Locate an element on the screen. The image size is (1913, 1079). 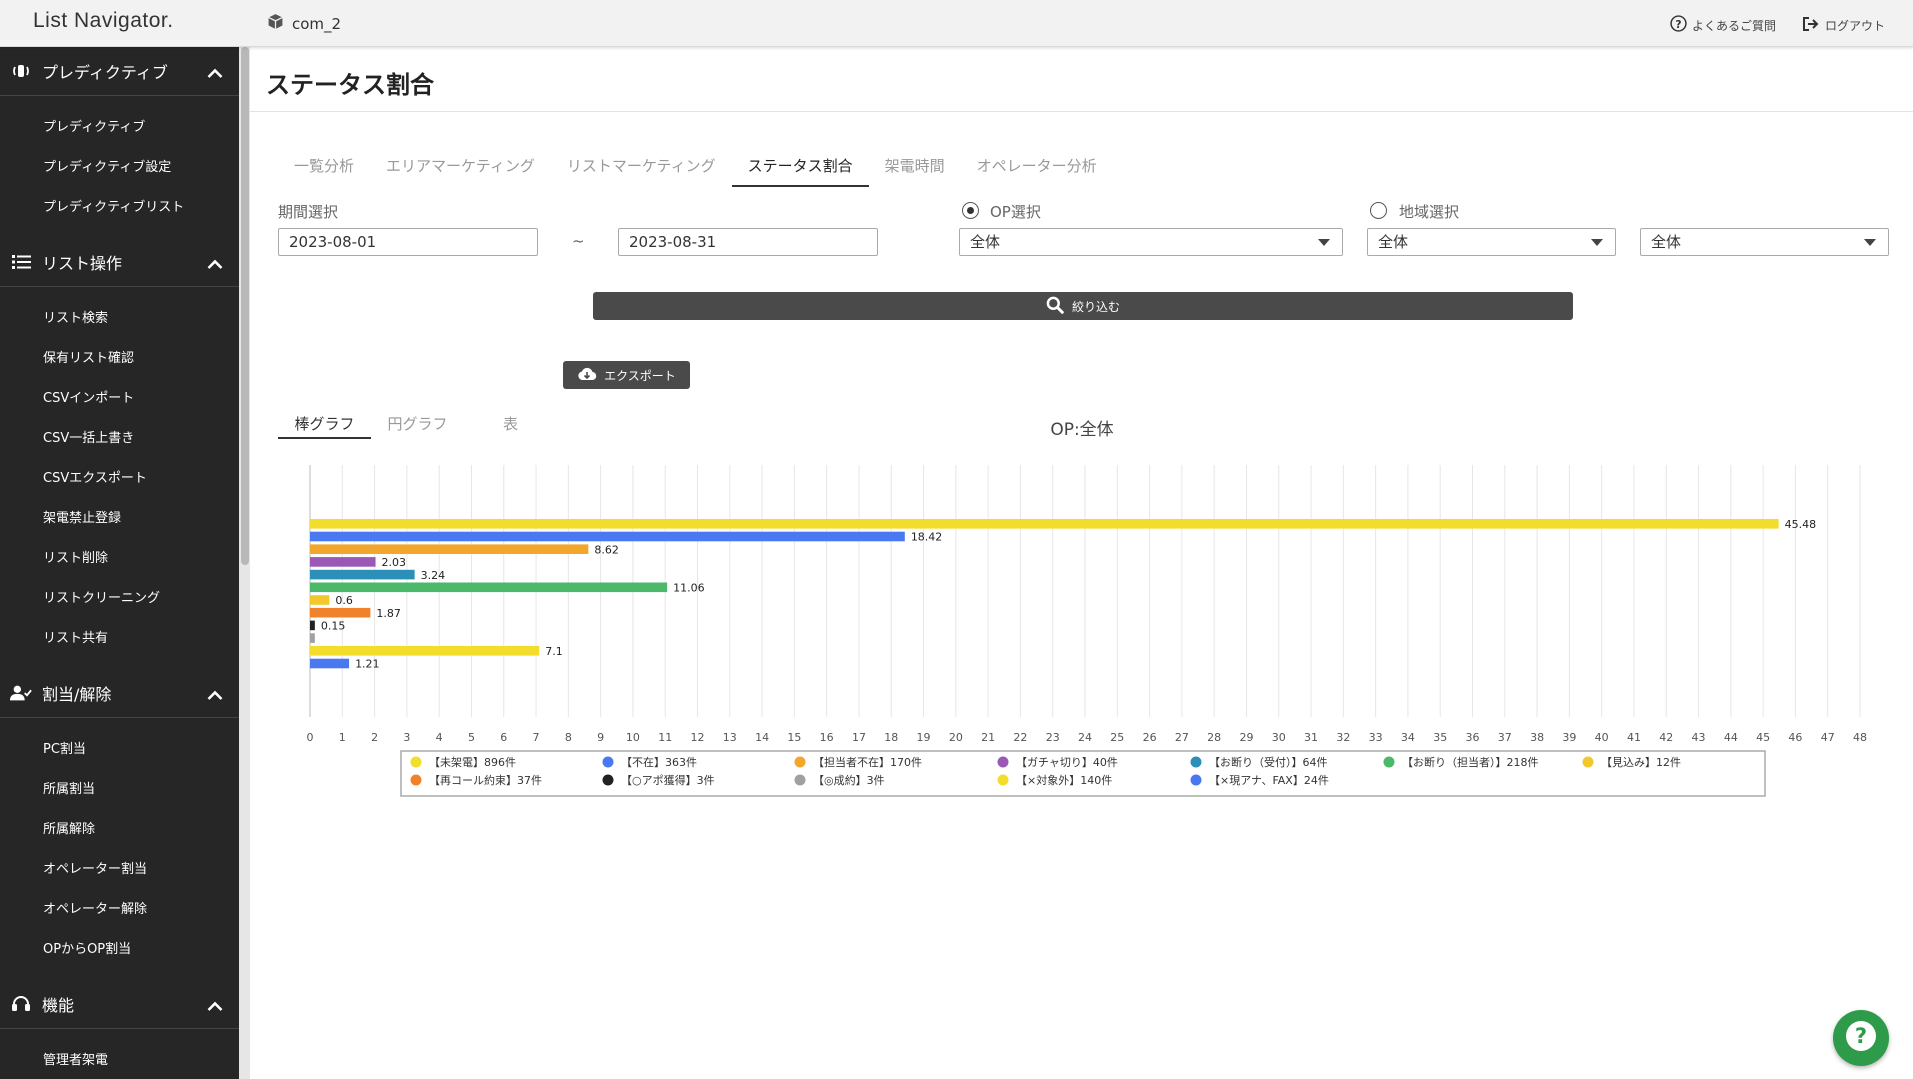
logout-icon is located at coordinates (1811, 25).